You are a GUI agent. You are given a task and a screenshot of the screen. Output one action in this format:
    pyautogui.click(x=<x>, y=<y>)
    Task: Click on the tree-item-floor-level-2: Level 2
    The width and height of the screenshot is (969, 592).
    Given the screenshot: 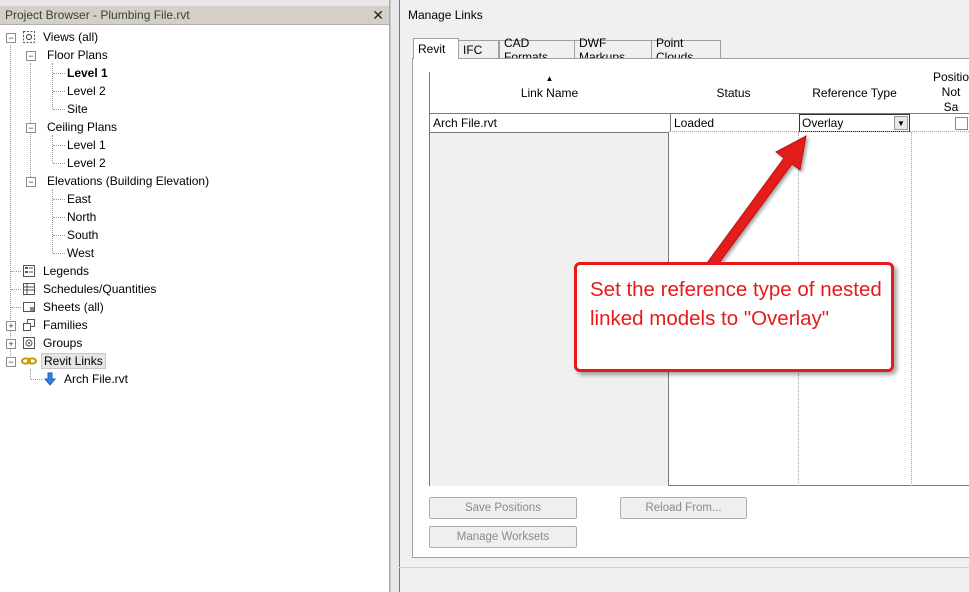 What is the action you would take?
    pyautogui.click(x=86, y=91)
    